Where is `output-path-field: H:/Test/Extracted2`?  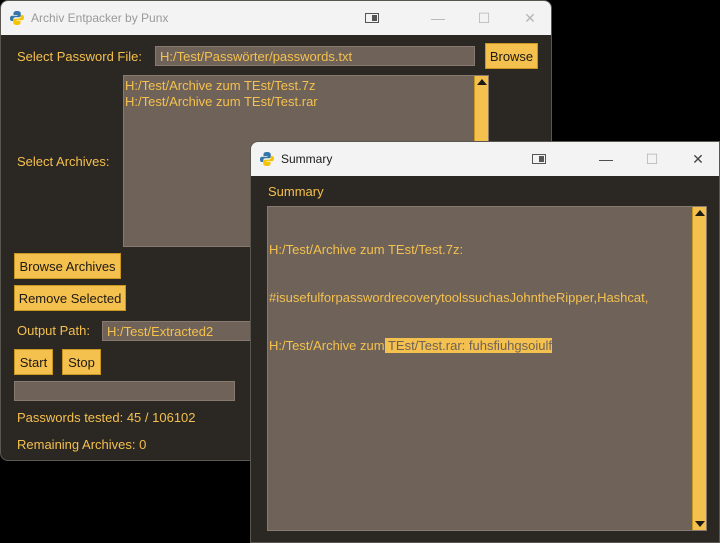 output-path-field: H:/Test/Extracted2 is located at coordinates (177, 331).